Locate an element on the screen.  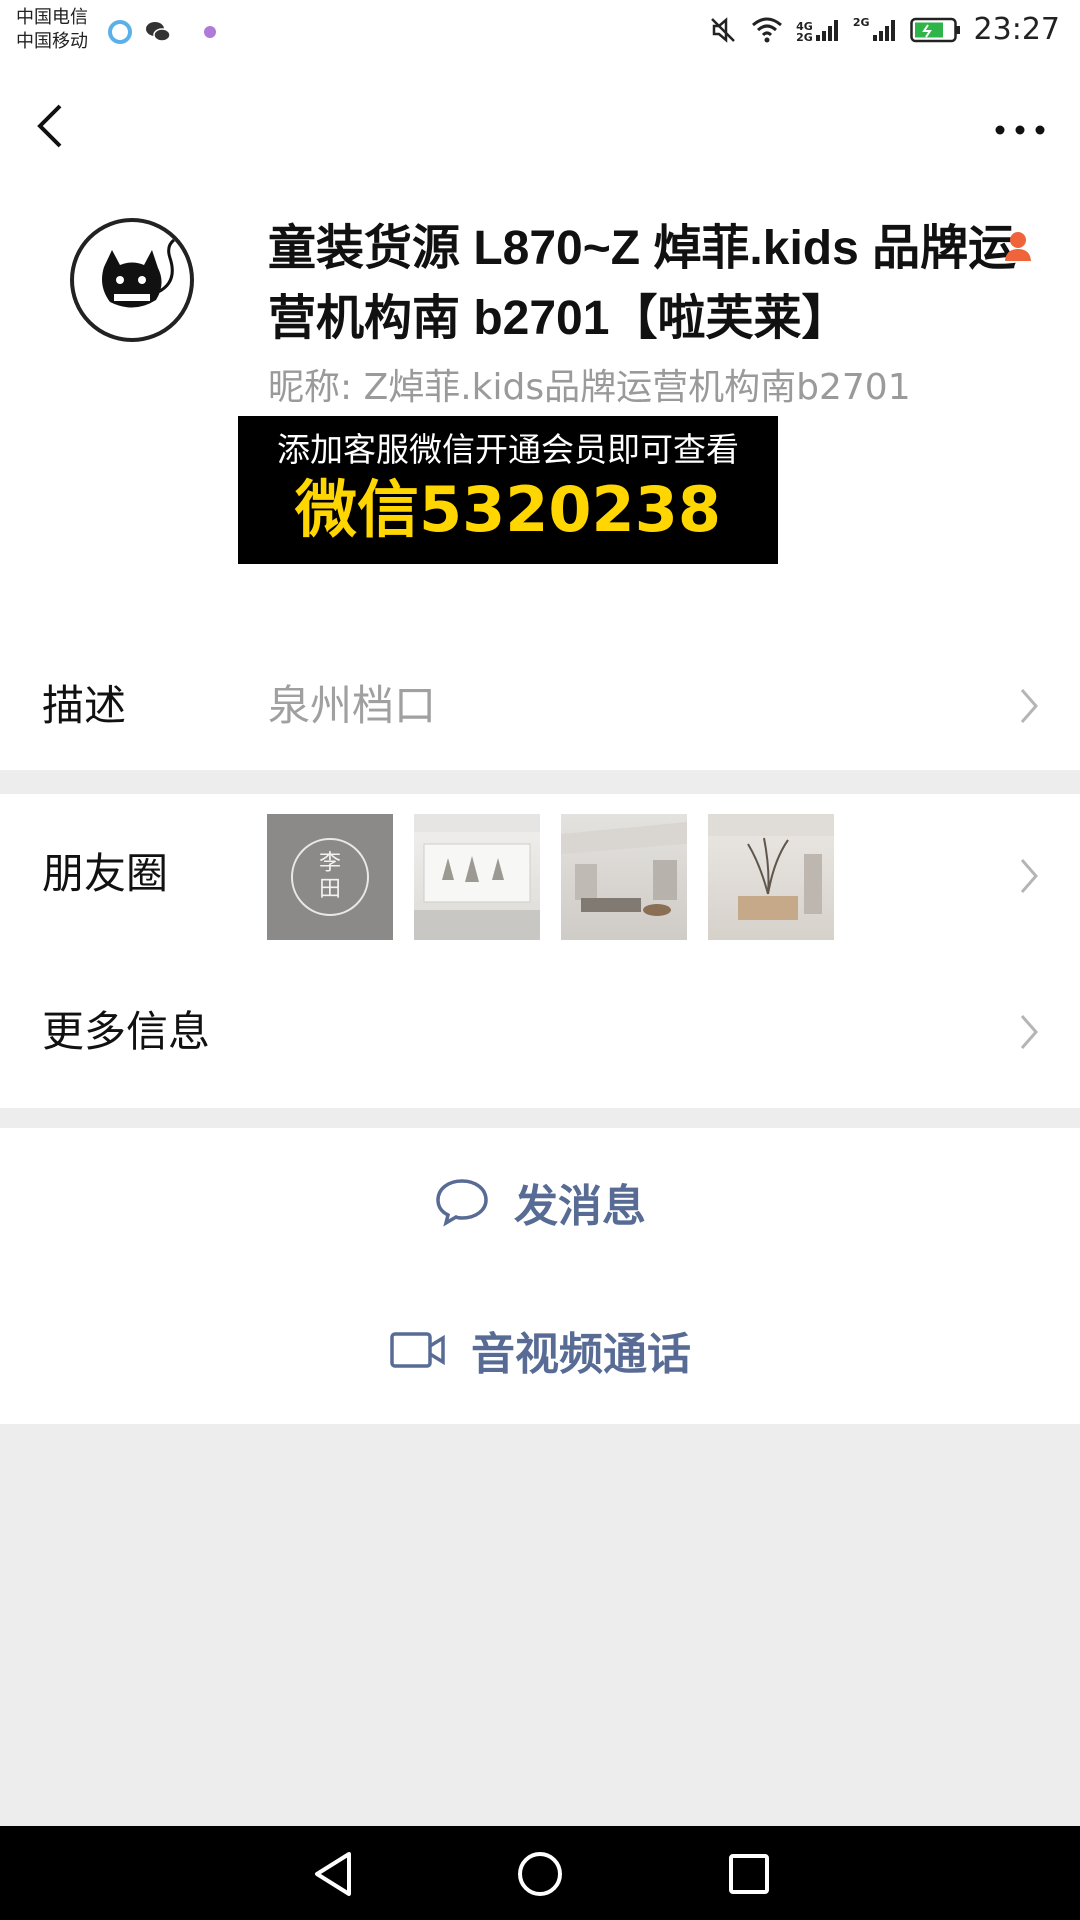
carrier-info: 中国电信 中国移动 is located at coordinates (52, 30).